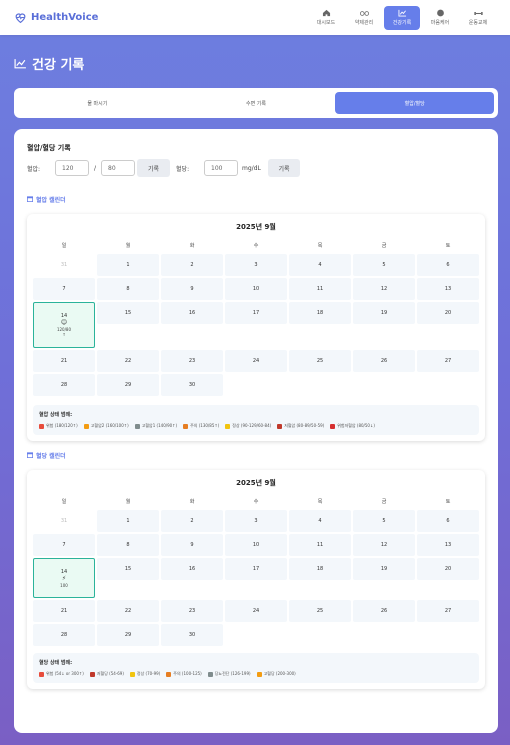 The image size is (510, 745). I want to click on day-number: 27, so click(448, 361).